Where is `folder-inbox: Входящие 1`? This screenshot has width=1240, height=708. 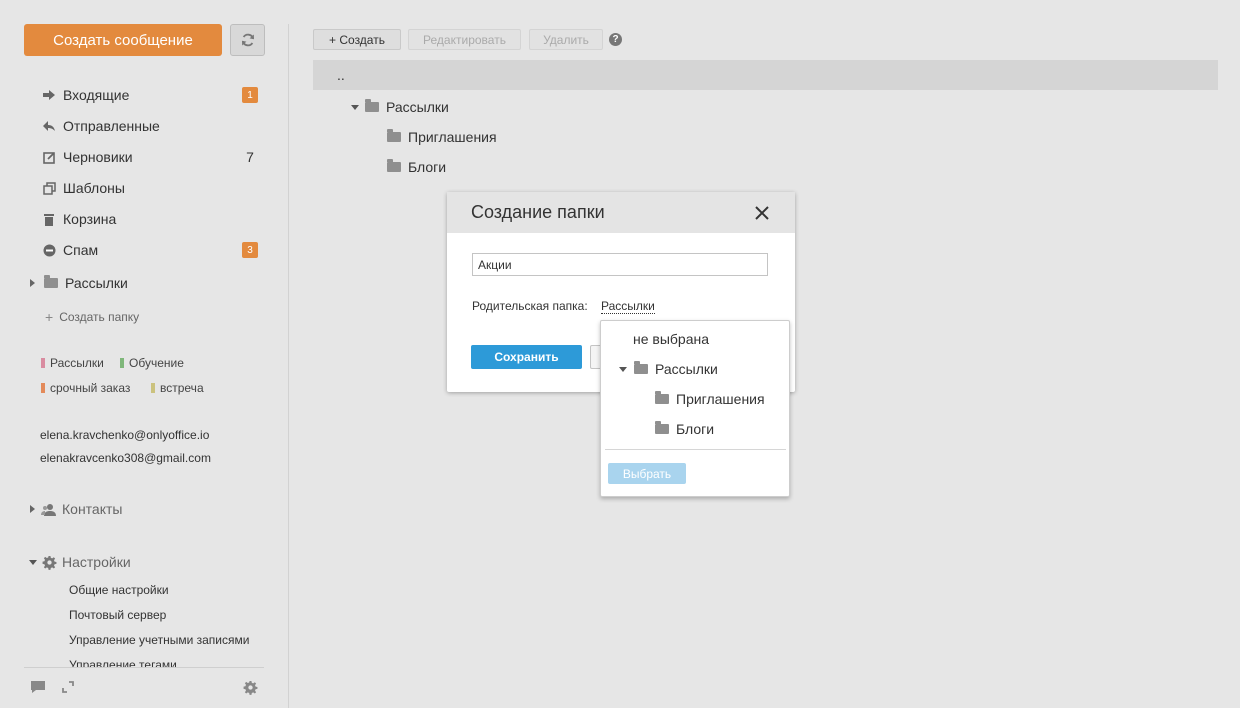
folder-inbox: Входящие 1 is located at coordinates (150, 95).